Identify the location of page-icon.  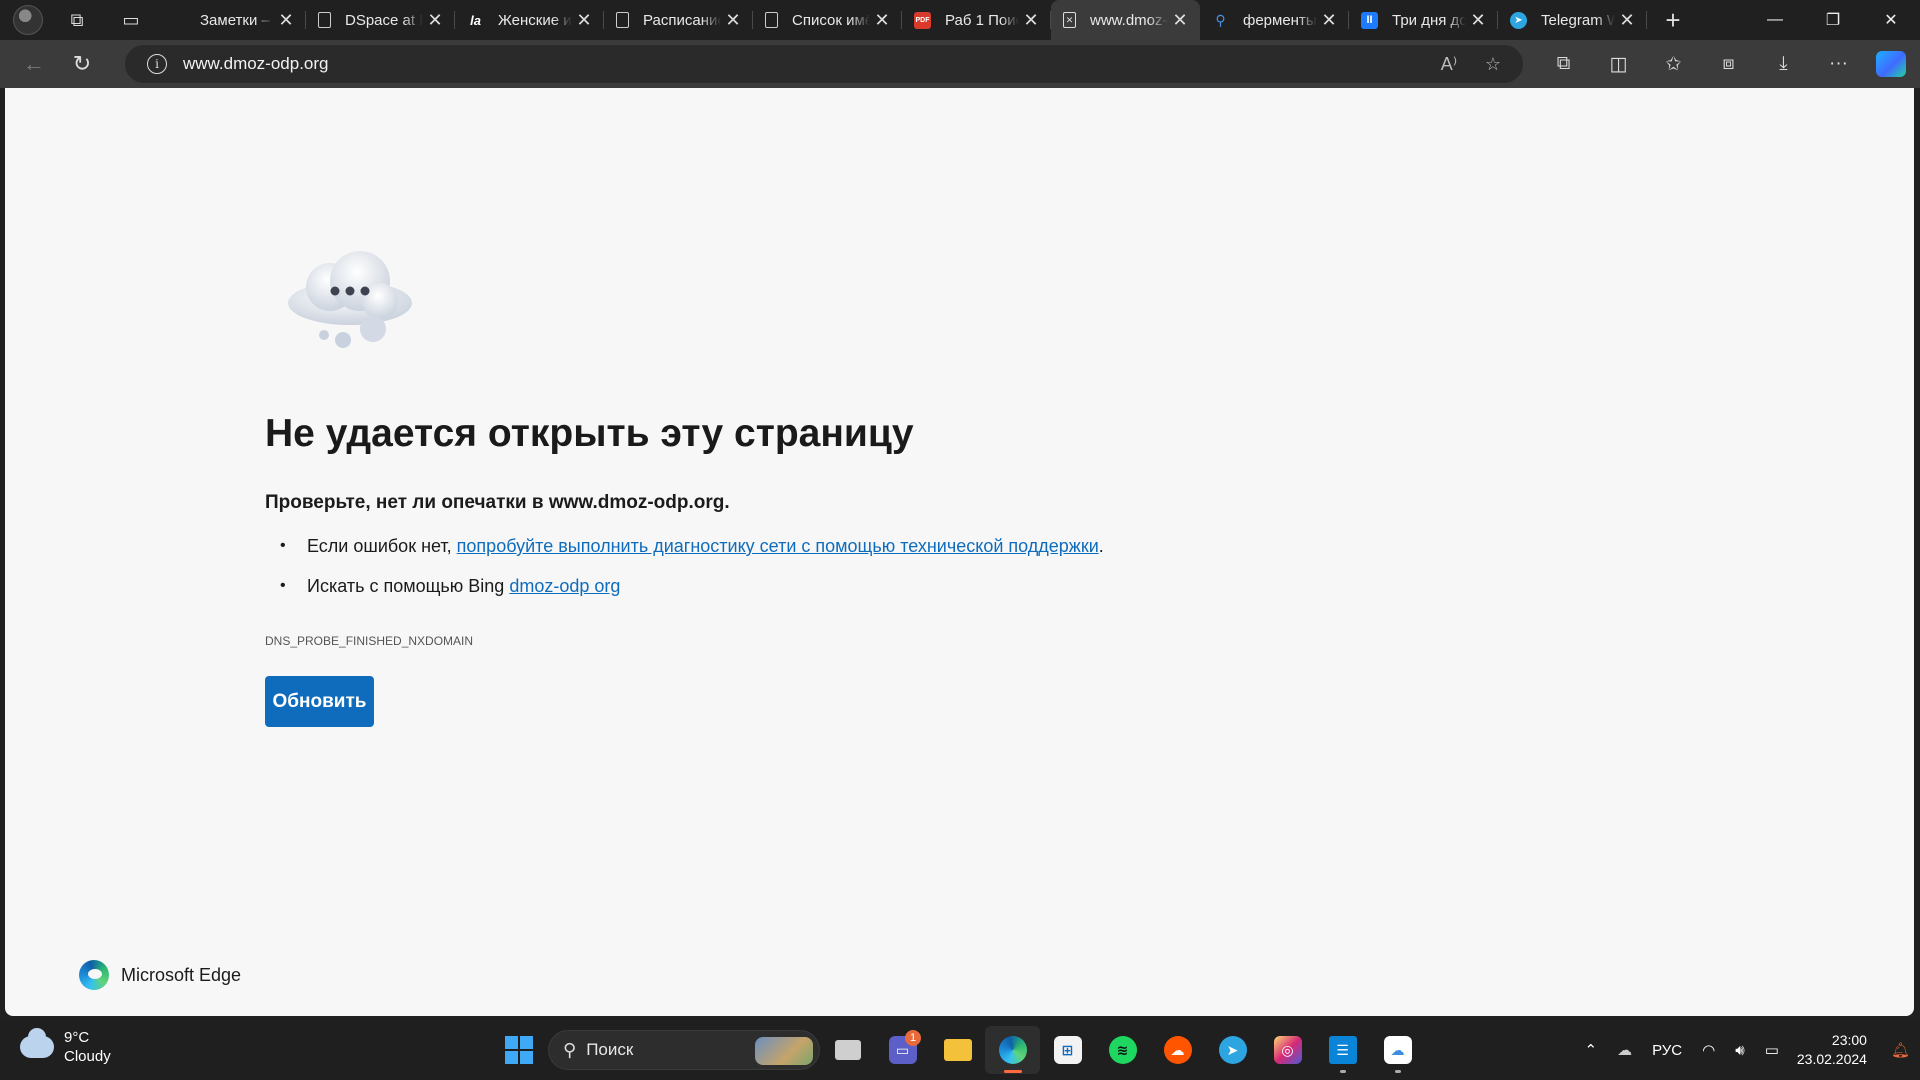
(771, 20).